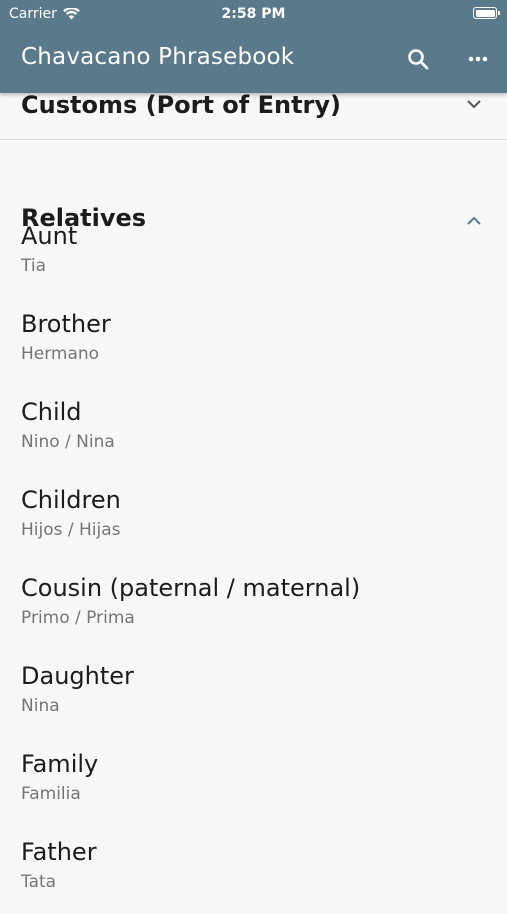 The height and width of the screenshot is (914, 507). Describe the element at coordinates (60, 354) in the screenshot. I see `phrase-translation: Hermano` at that location.